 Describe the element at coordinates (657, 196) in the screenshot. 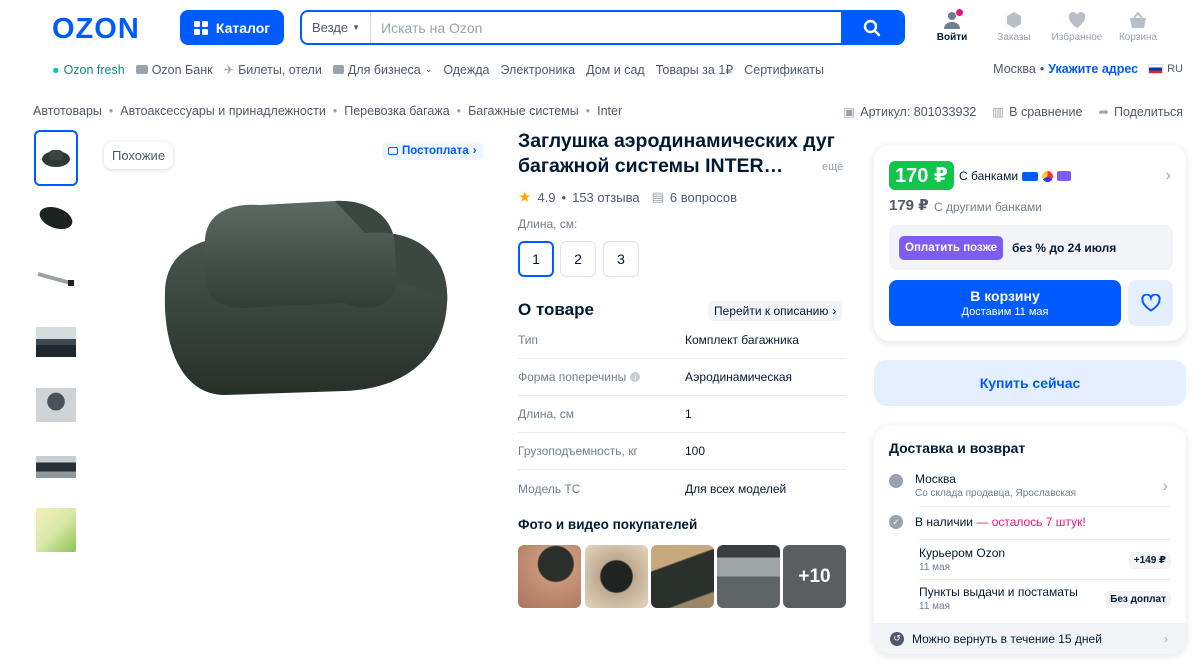

I see `questions-icon: ▤` at that location.